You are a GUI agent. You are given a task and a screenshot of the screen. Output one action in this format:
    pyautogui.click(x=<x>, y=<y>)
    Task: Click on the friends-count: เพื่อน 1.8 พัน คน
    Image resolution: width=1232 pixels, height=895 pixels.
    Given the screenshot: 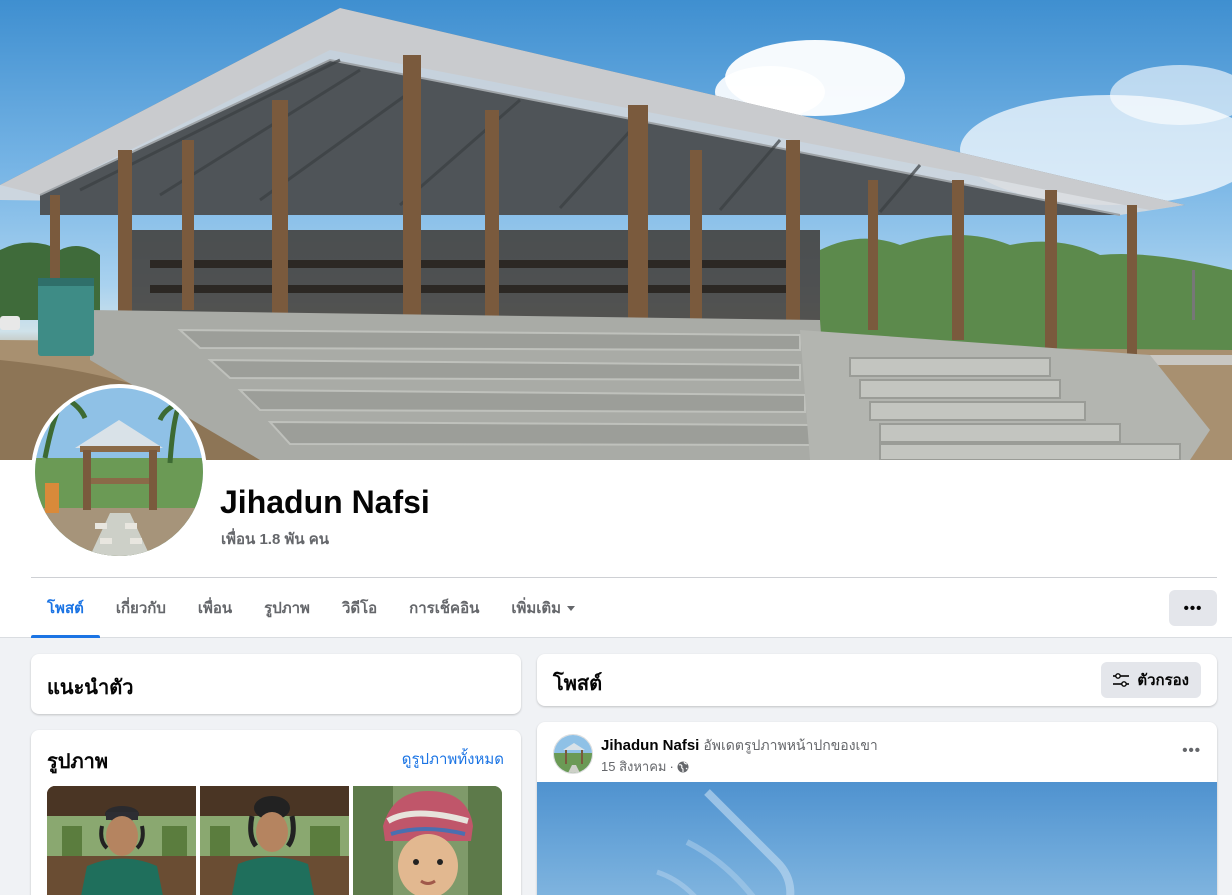 What is the action you would take?
    pyautogui.click(x=275, y=539)
    